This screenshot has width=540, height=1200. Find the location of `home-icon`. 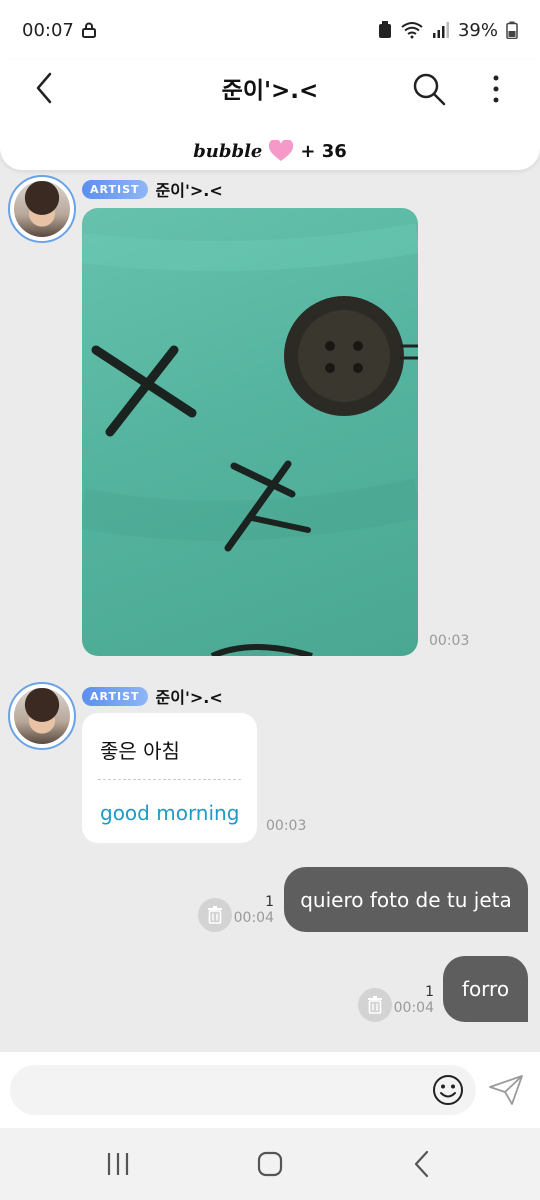

home-icon is located at coordinates (270, 1164).